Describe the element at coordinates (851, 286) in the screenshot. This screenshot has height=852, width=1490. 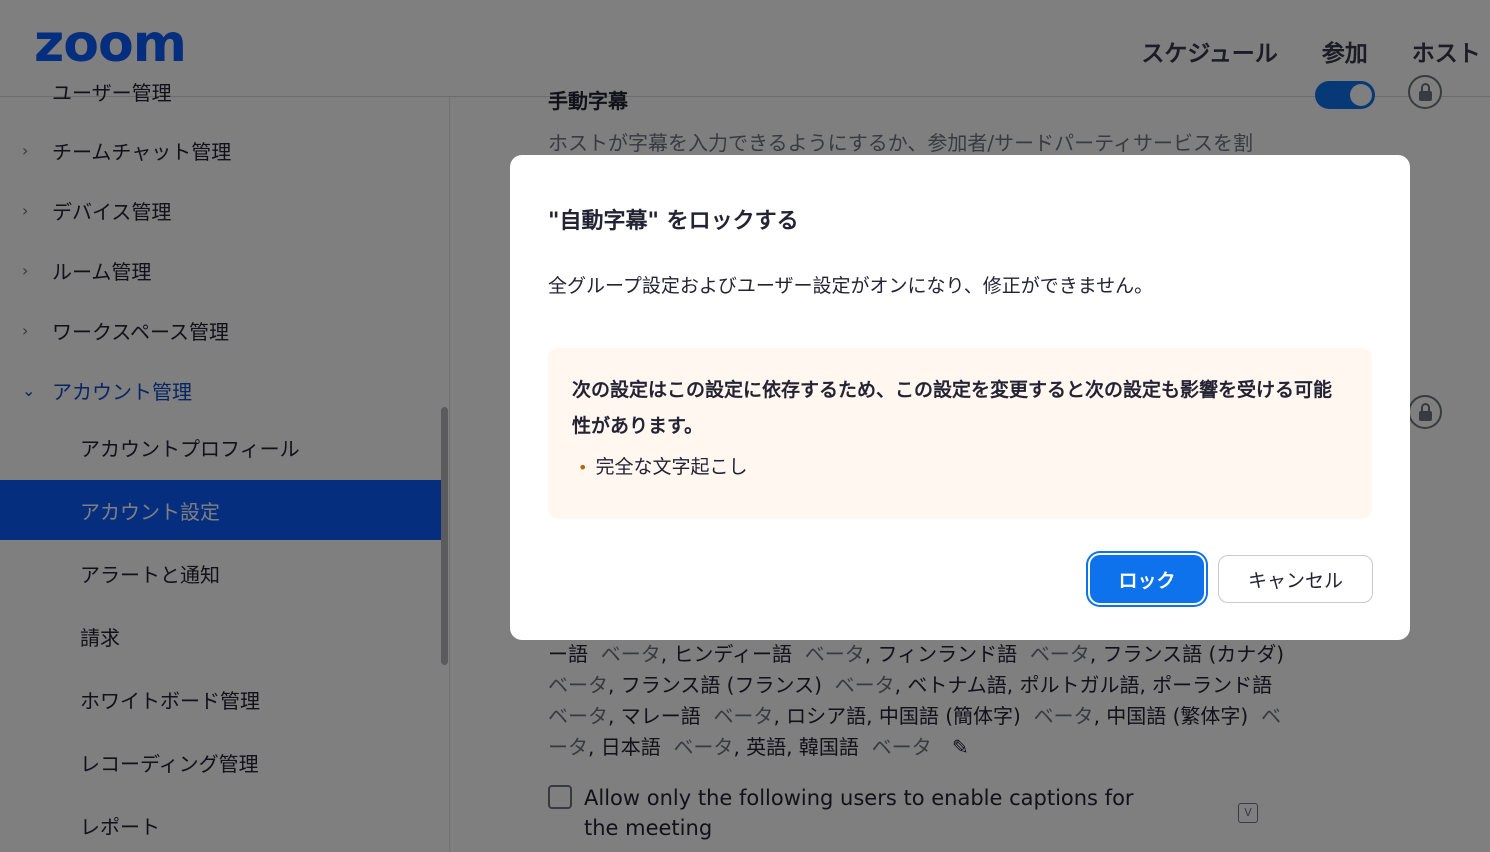
I see `dialog-message: 全グループ設定およびユーザー設定がオンになり、修正ができません。` at that location.